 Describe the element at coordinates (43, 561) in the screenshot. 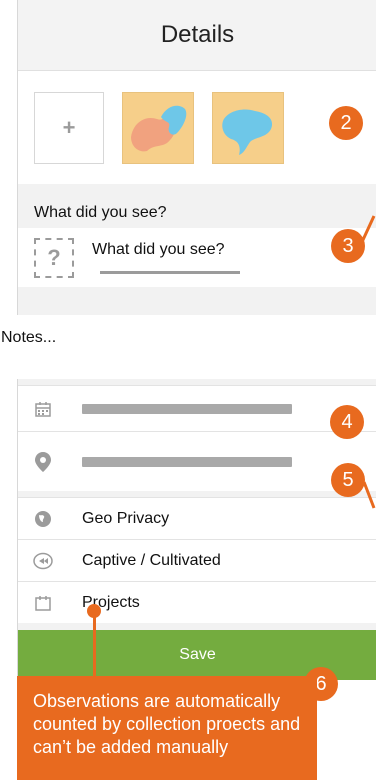

I see `captive-icon` at that location.